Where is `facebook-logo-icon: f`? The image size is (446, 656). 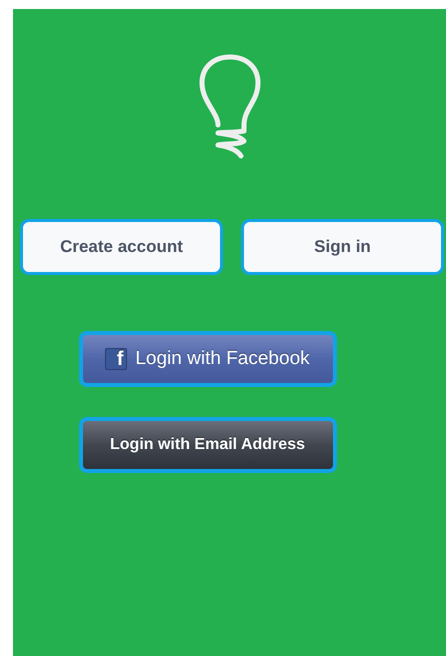
facebook-logo-icon: f is located at coordinates (116, 359).